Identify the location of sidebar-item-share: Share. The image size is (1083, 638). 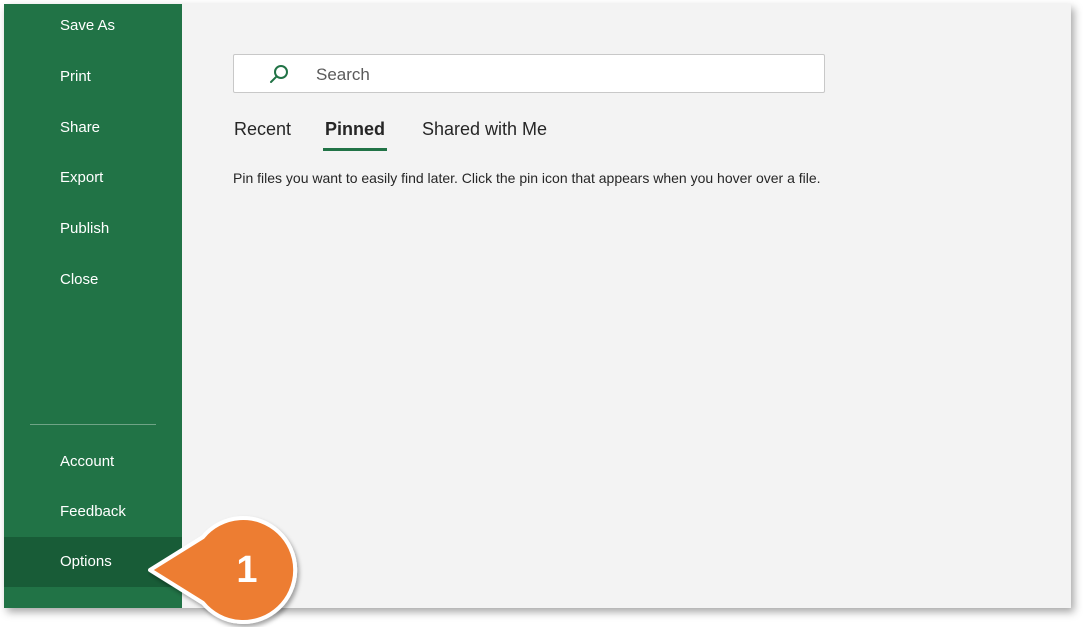
(93, 128).